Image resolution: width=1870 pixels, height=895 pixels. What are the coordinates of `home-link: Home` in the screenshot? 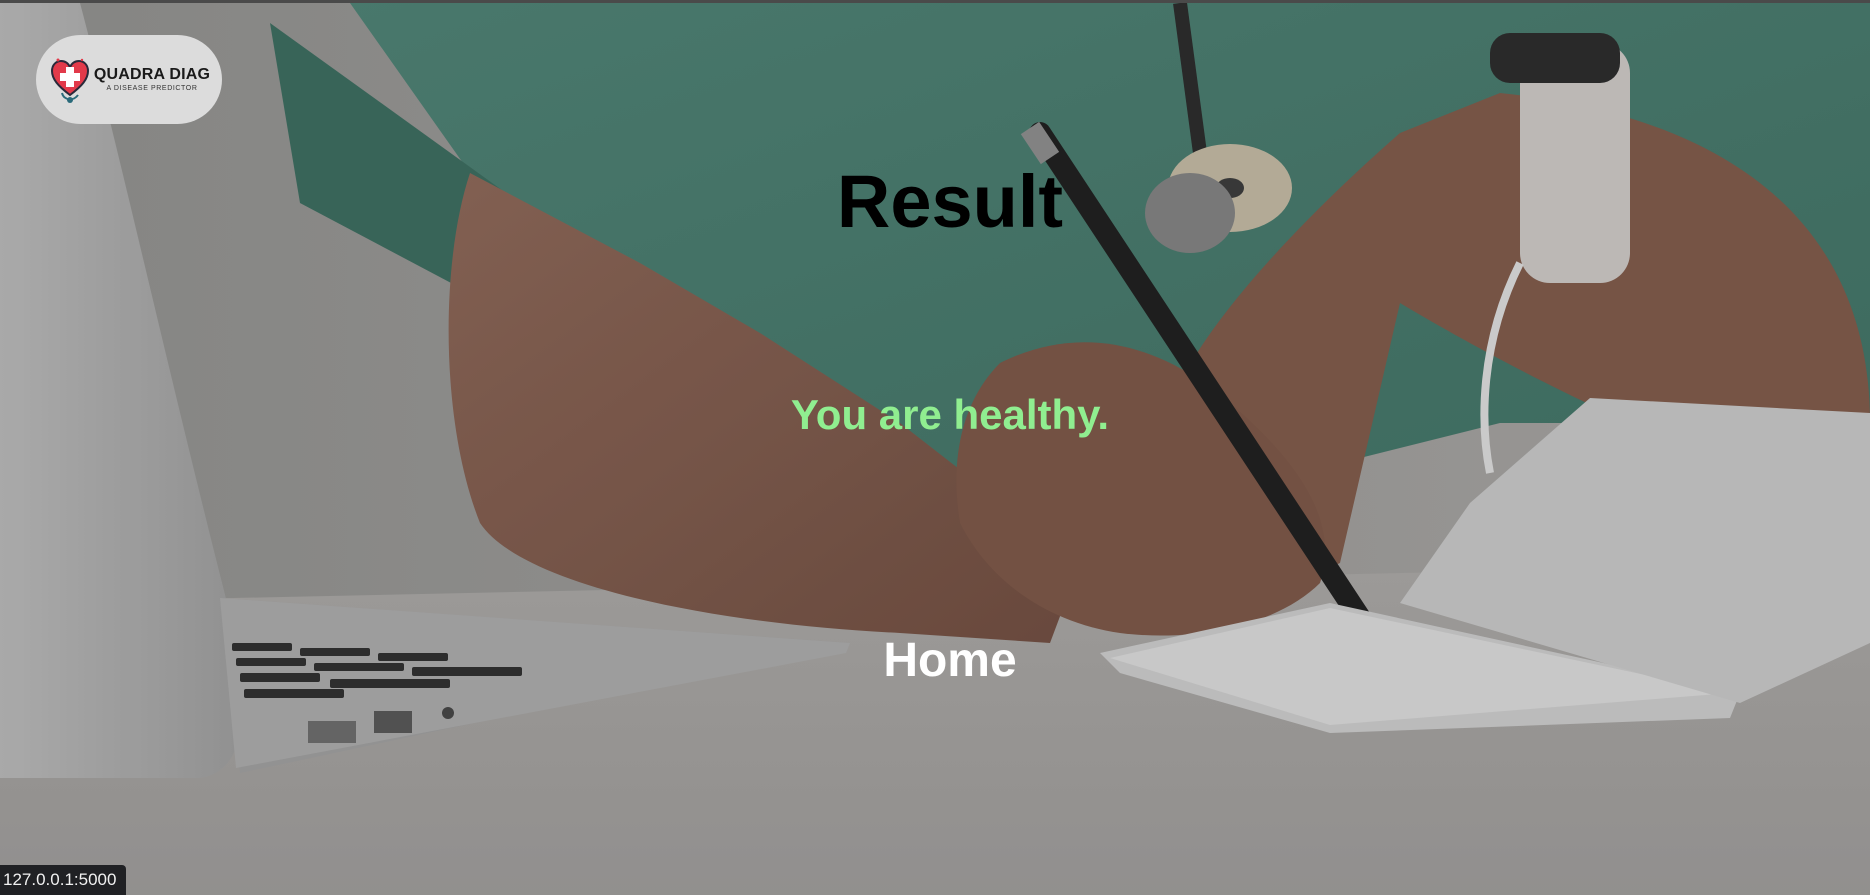 It's located at (935, 660).